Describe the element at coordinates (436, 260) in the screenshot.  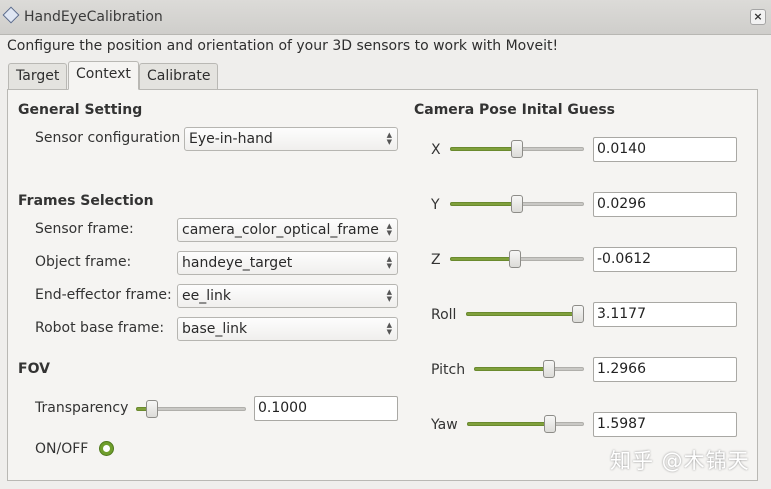
I see `pose-z-label: Z` at that location.